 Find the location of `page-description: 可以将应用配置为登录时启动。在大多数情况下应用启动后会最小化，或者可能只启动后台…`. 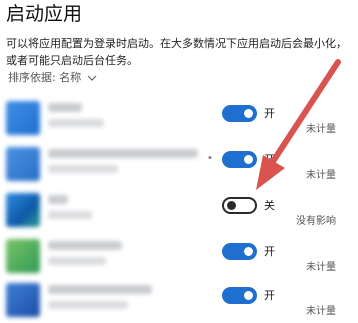

page-description: 可以将应用配置为登录时启动。在大多数情况下应用启动后会最小化，或者可能只启动后台… is located at coordinates (176, 52).